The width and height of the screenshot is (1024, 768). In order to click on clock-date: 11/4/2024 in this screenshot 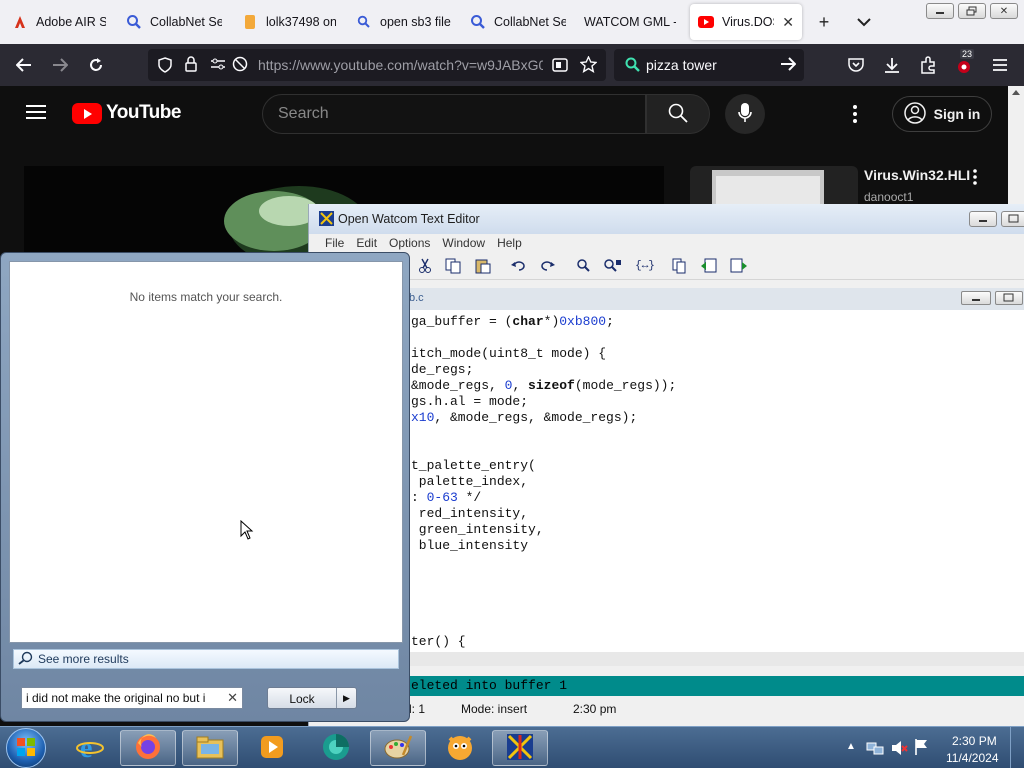, I will do `click(972, 758)`.